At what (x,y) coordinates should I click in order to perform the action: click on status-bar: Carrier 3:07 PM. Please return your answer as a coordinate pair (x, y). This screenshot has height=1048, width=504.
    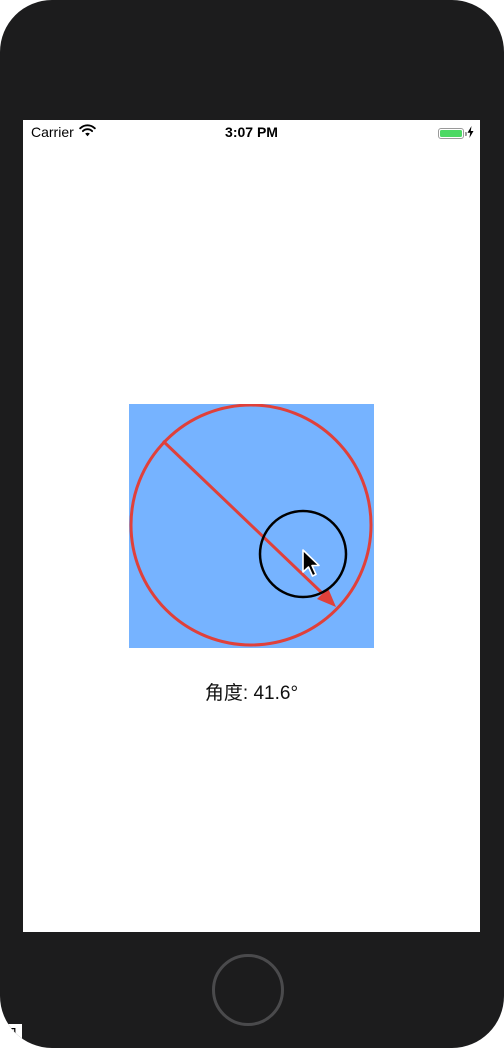
    Looking at the image, I should click on (251, 133).